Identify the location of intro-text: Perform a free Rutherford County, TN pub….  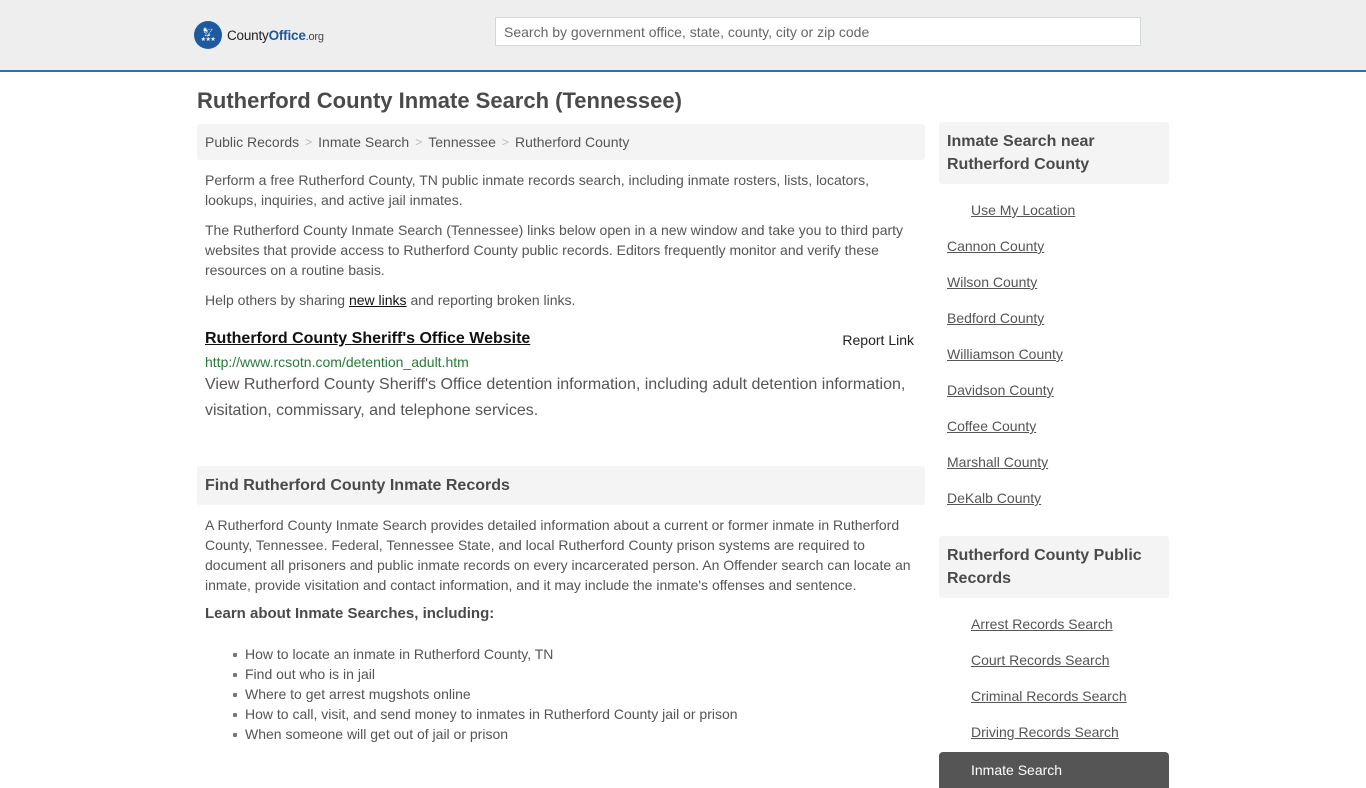
(537, 190).